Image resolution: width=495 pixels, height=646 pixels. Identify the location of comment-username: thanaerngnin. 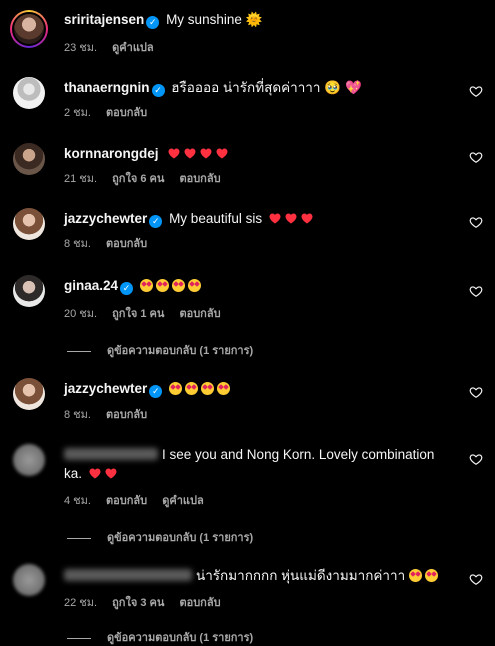
(107, 87).